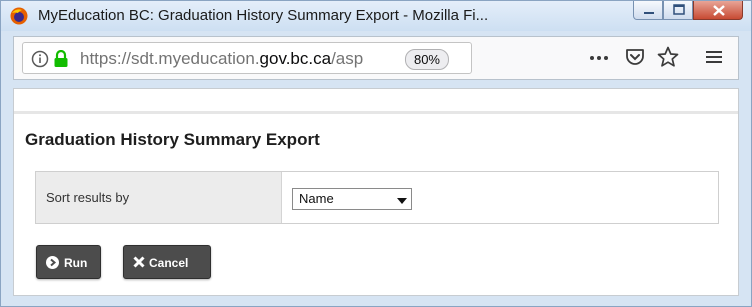  I want to click on url-text: https://sdt.myeducation.gov.bc.ca/asp, so click(230, 59).